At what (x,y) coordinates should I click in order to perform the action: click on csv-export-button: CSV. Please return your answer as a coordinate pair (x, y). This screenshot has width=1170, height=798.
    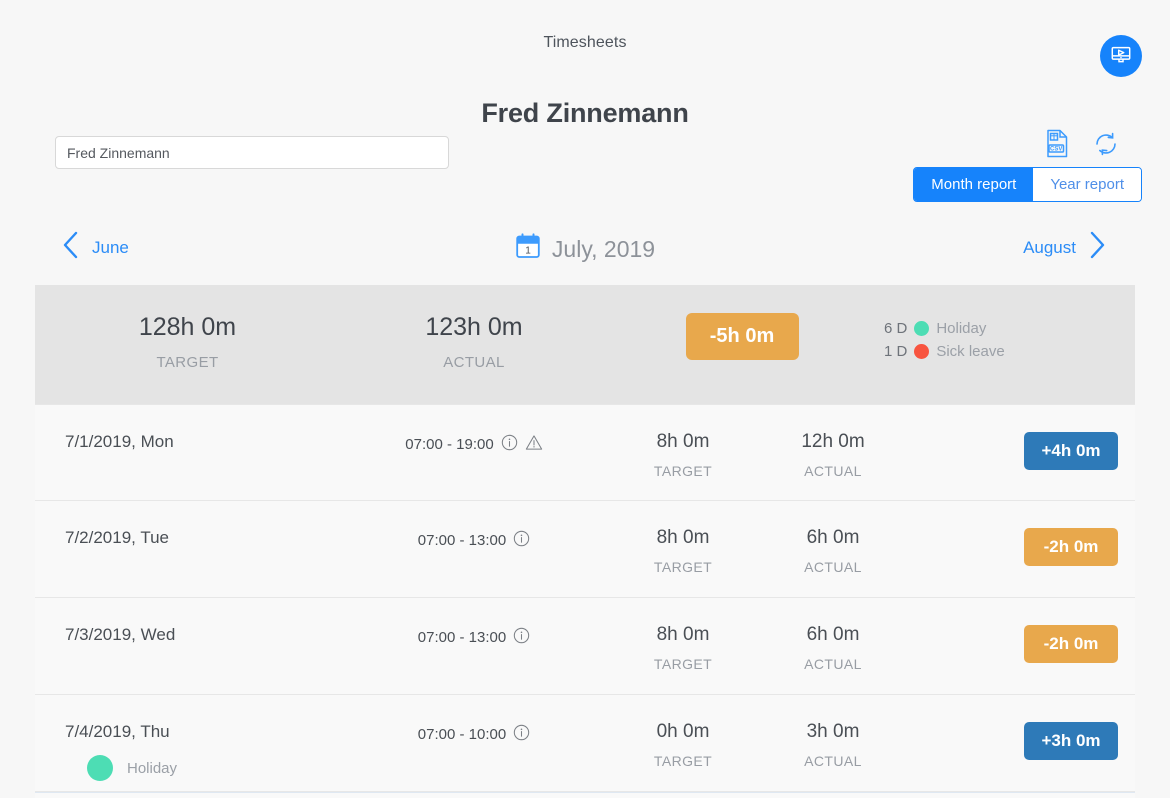
    Looking at the image, I should click on (1057, 143).